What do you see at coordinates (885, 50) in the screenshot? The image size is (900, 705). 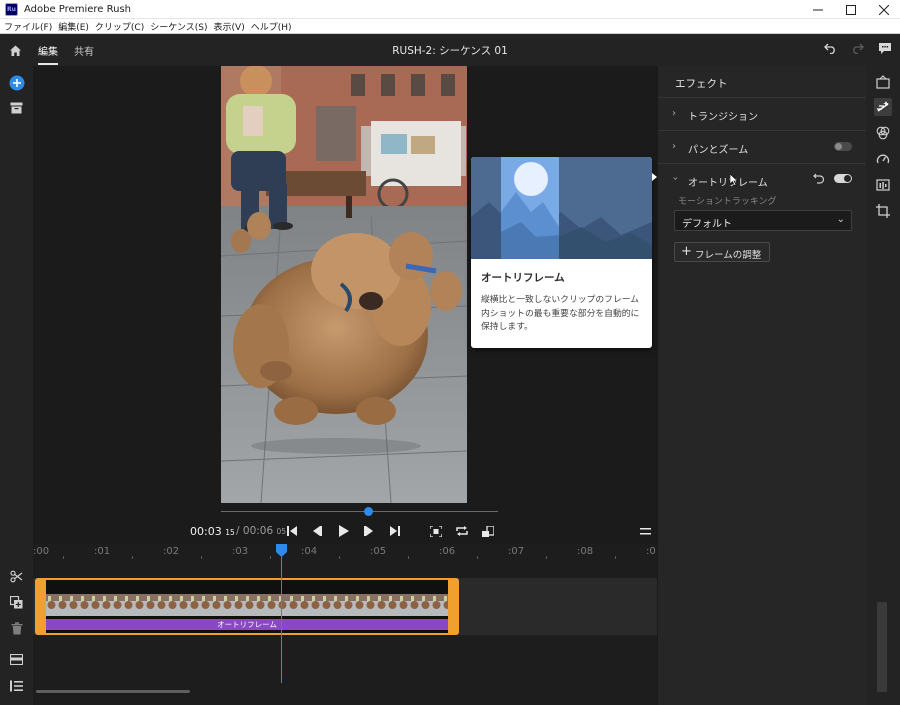 I see `feedback-icon` at bounding box center [885, 50].